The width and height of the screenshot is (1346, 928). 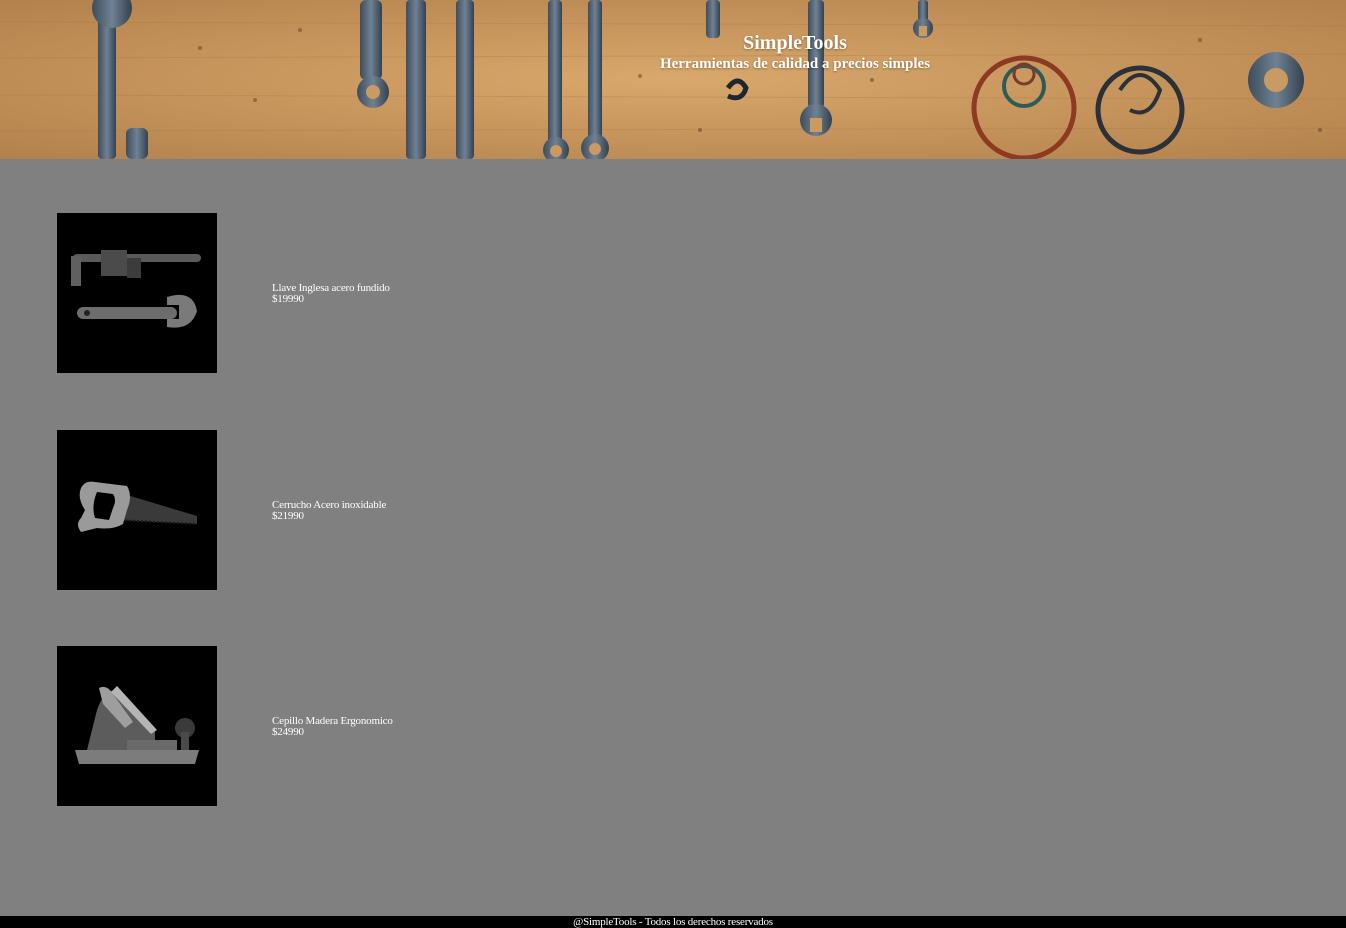 What do you see at coordinates (329, 511) in the screenshot?
I see `product-info: Cerrucho Acero inoxidable $21990` at bounding box center [329, 511].